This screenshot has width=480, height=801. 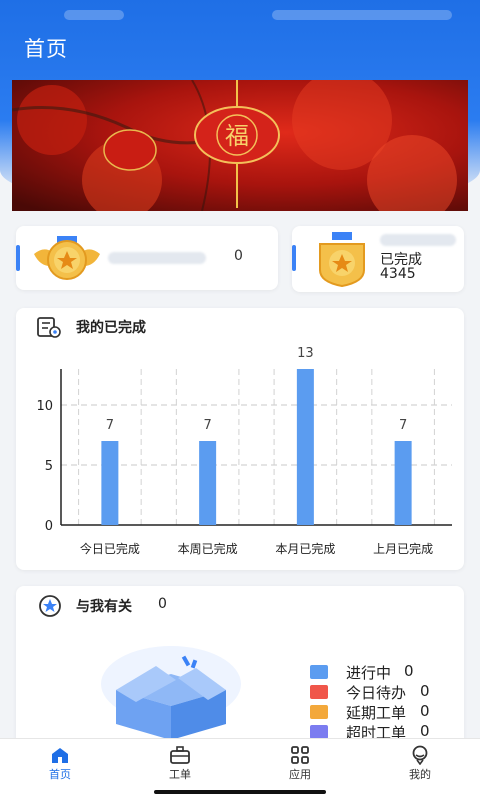 What do you see at coordinates (376, 713) in the screenshot?
I see `legend-label: 延期工单` at bounding box center [376, 713].